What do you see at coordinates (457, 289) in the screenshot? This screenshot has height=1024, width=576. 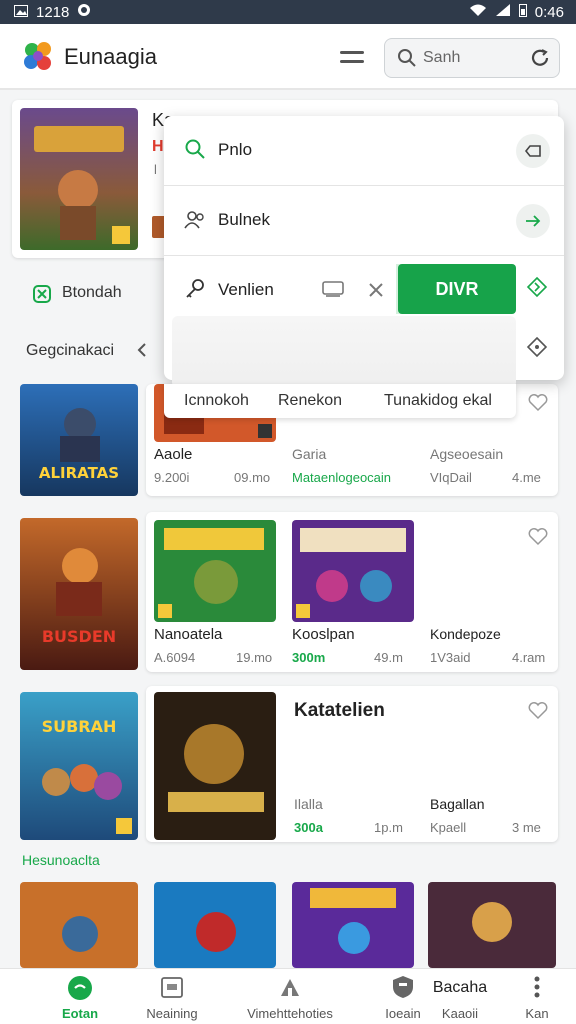 I see `primary-cta-button: DIVR` at bounding box center [457, 289].